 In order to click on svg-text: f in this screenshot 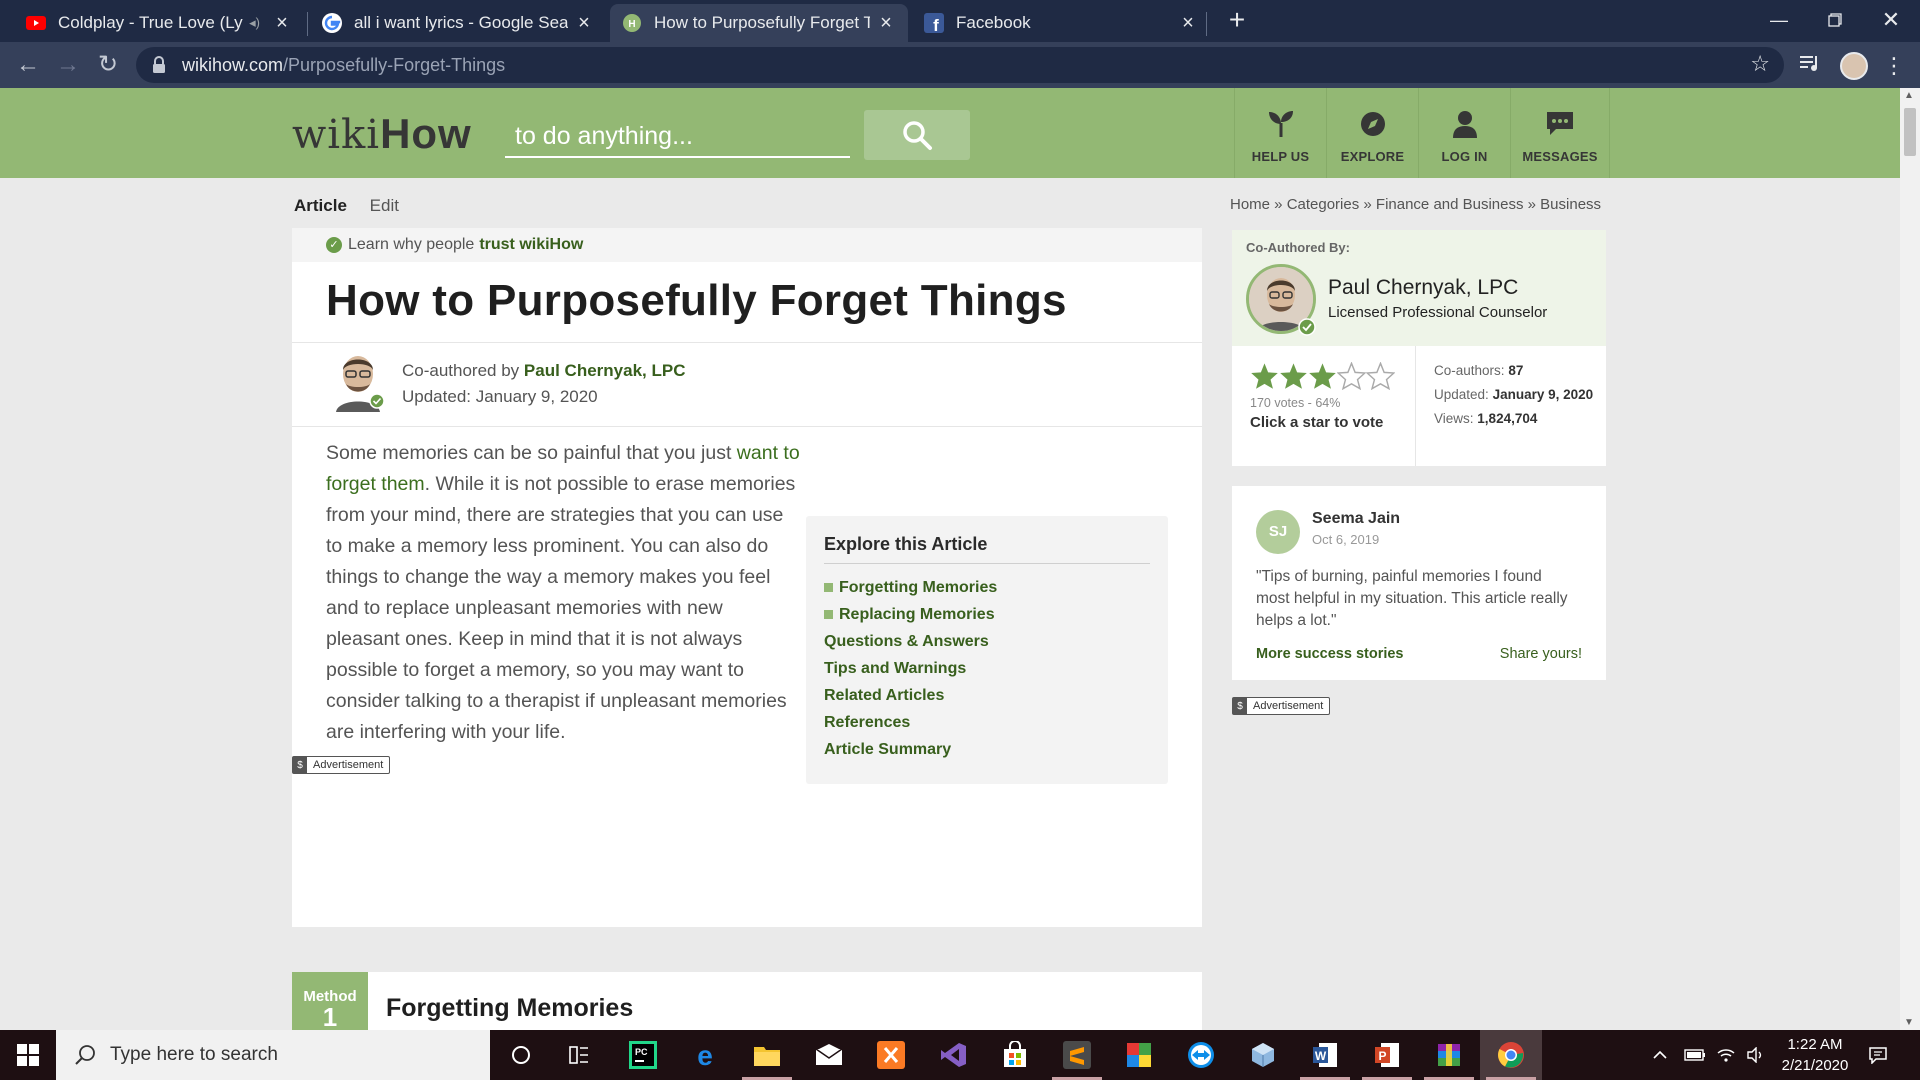, I will do `click(936, 24)`.